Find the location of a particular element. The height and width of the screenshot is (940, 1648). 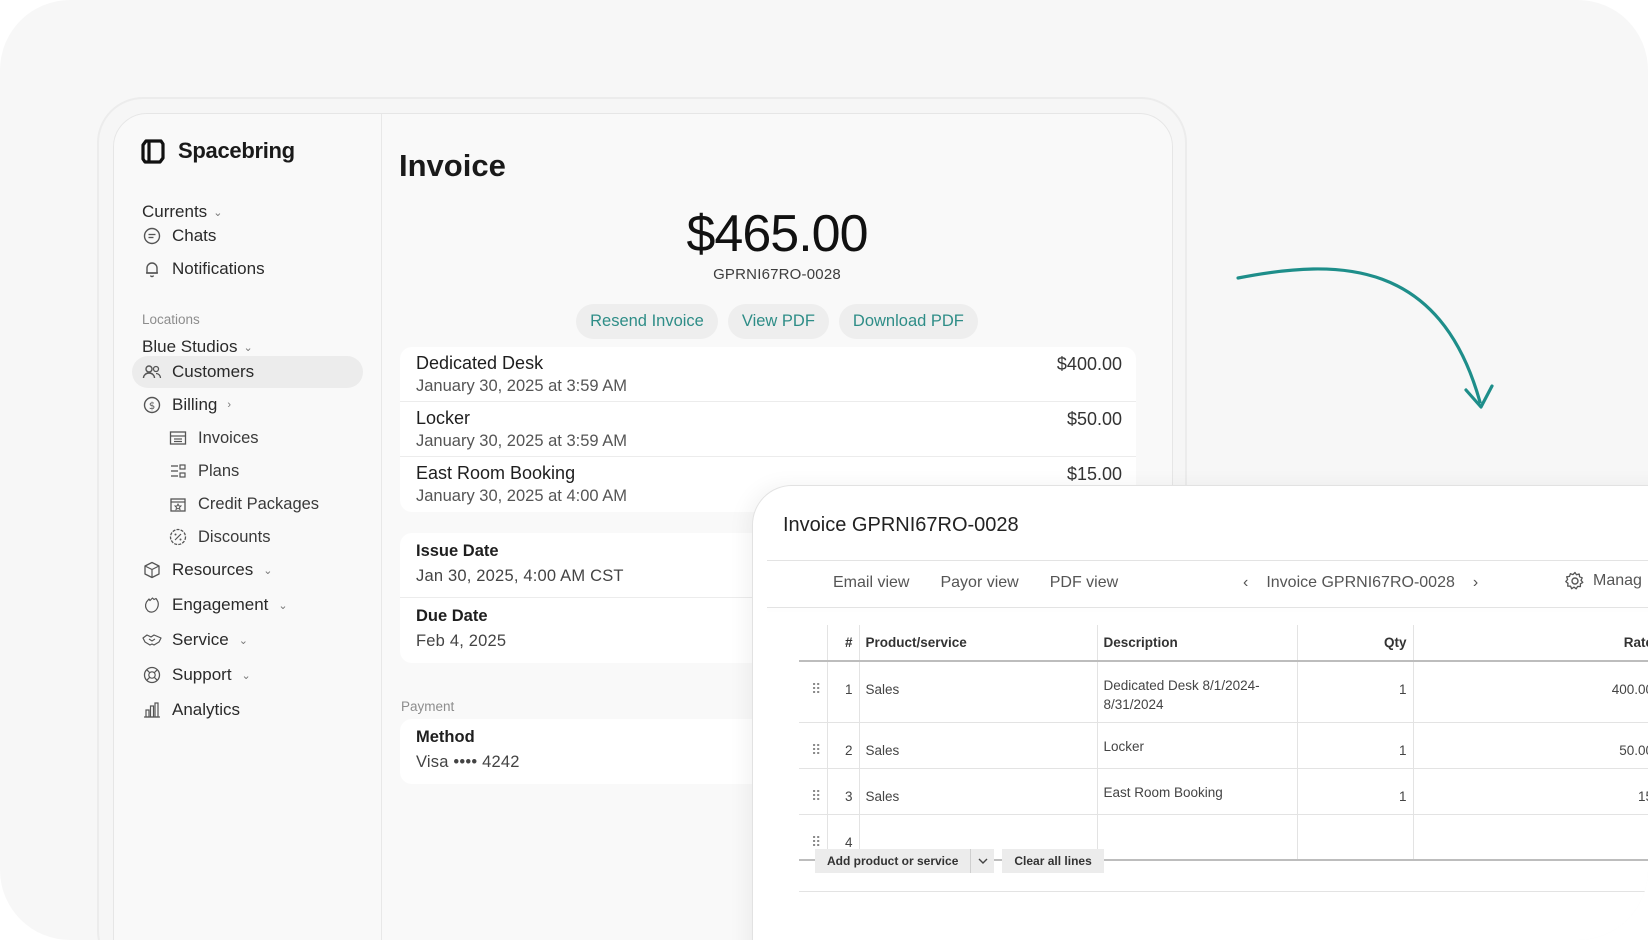

line-item-title: Locker is located at coordinates (443, 418).